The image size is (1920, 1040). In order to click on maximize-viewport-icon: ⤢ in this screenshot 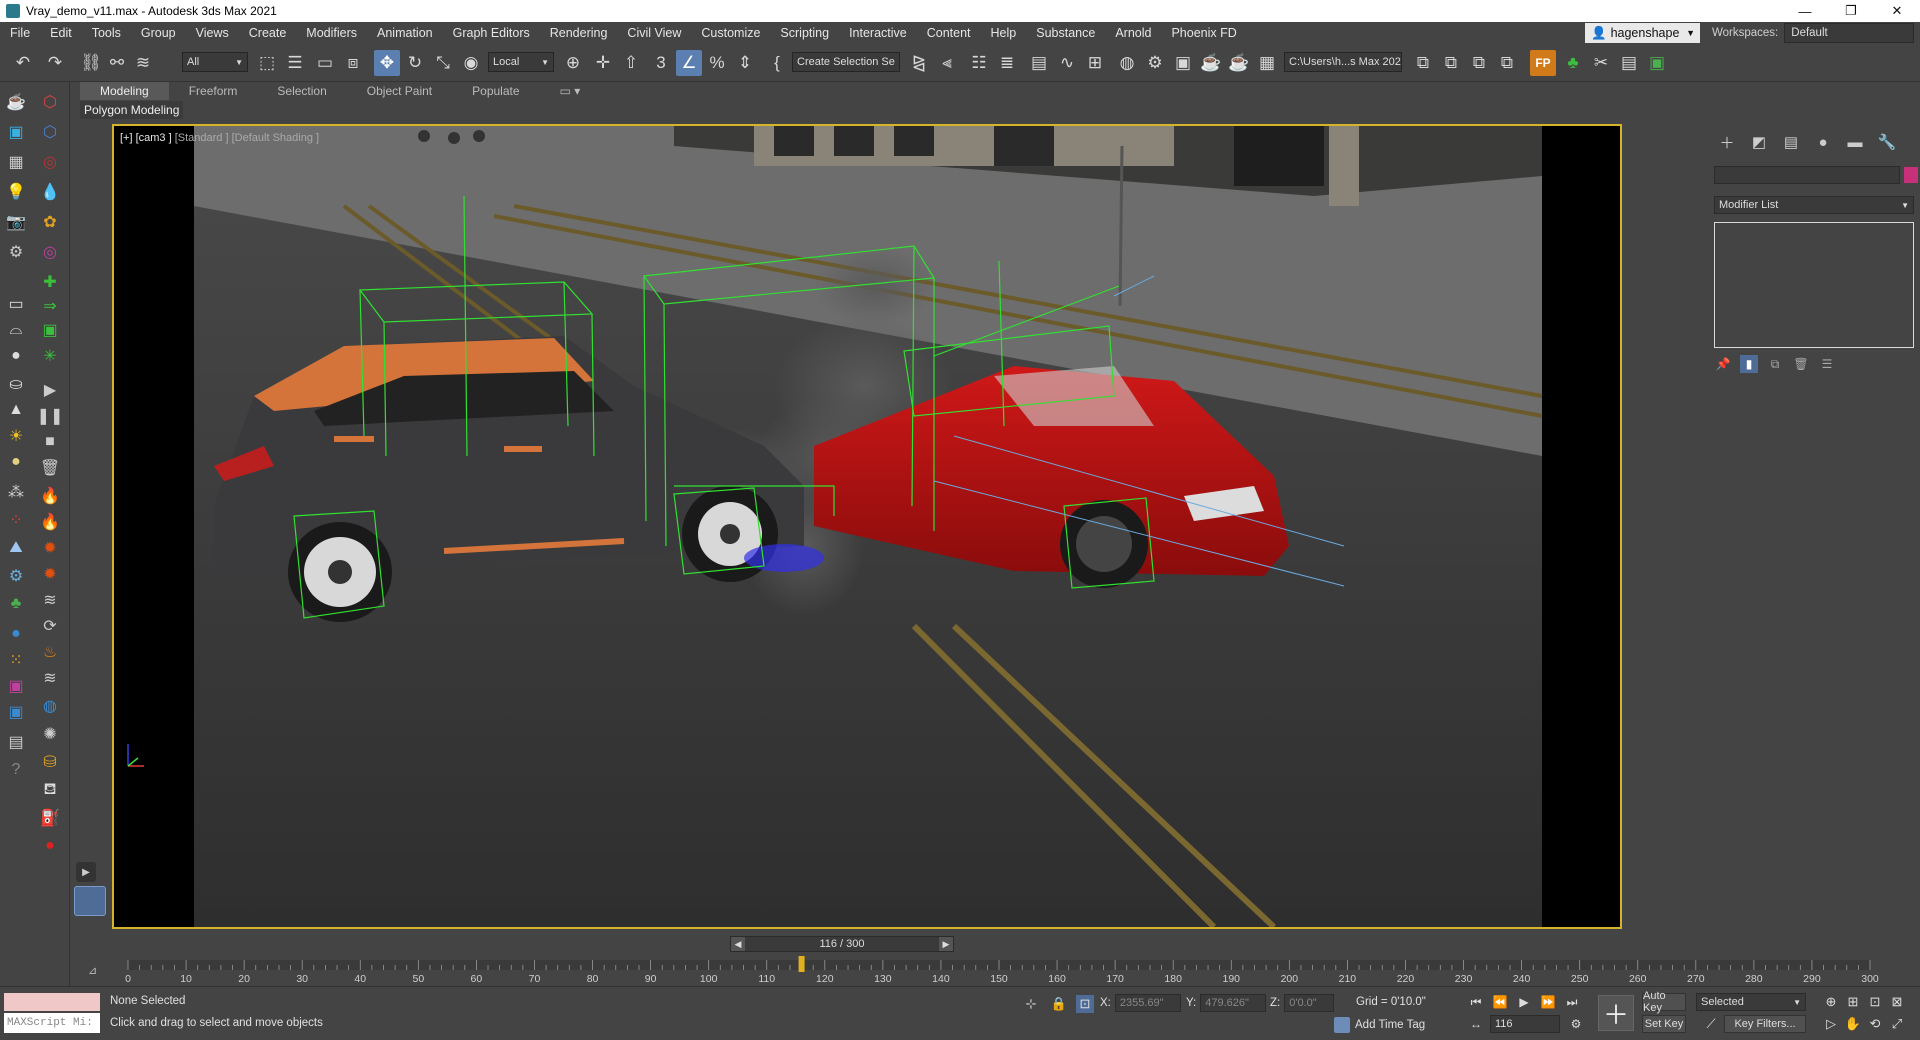, I will do `click(1897, 1024)`.